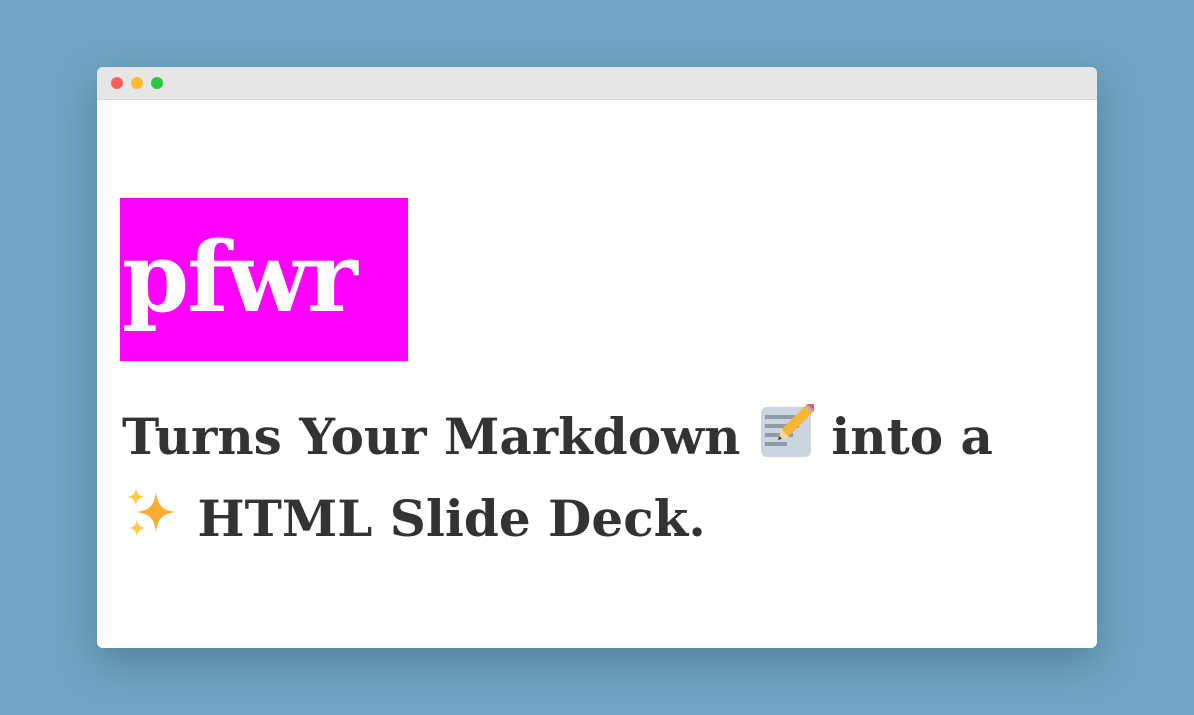  I want to click on tagline-text-2: into a, so click(912, 436).